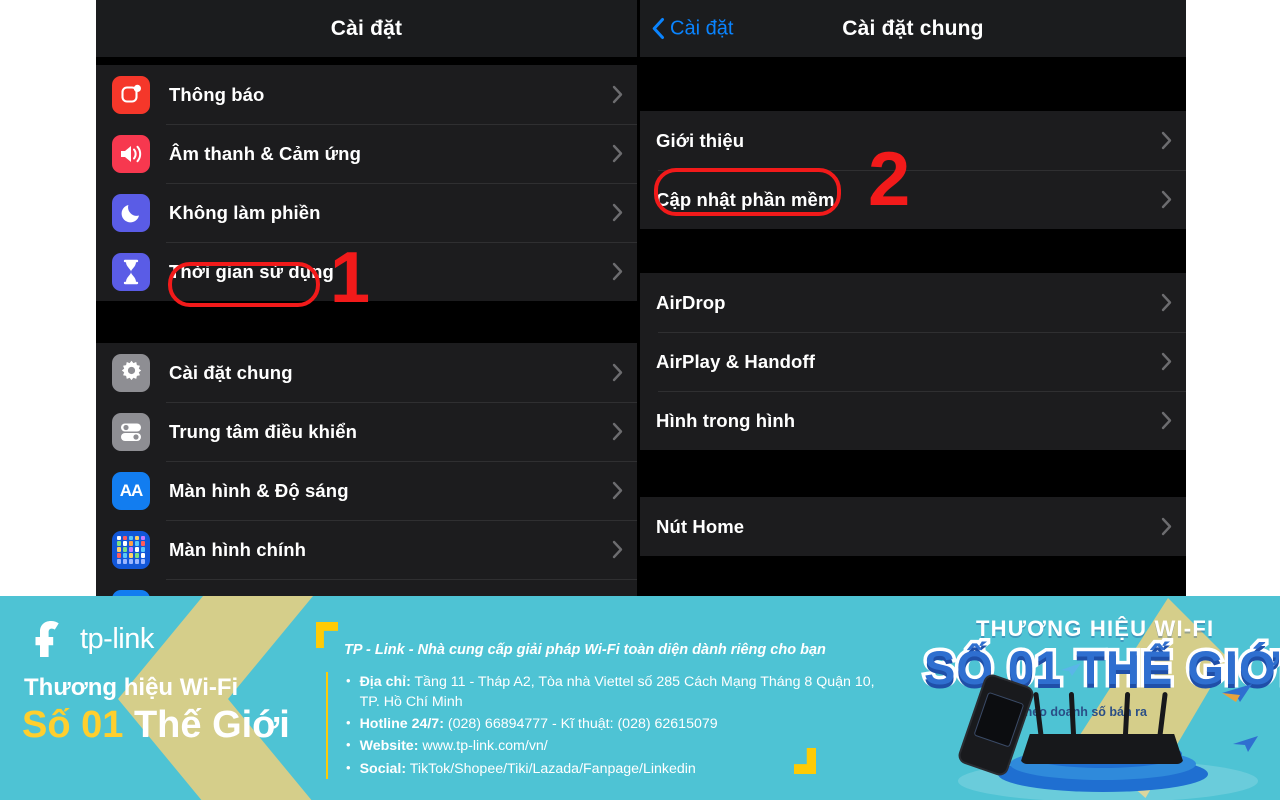 The width and height of the screenshot is (1280, 800). I want to click on banner-headline: THƯƠNG HIỆU WI-FI, so click(1095, 628).